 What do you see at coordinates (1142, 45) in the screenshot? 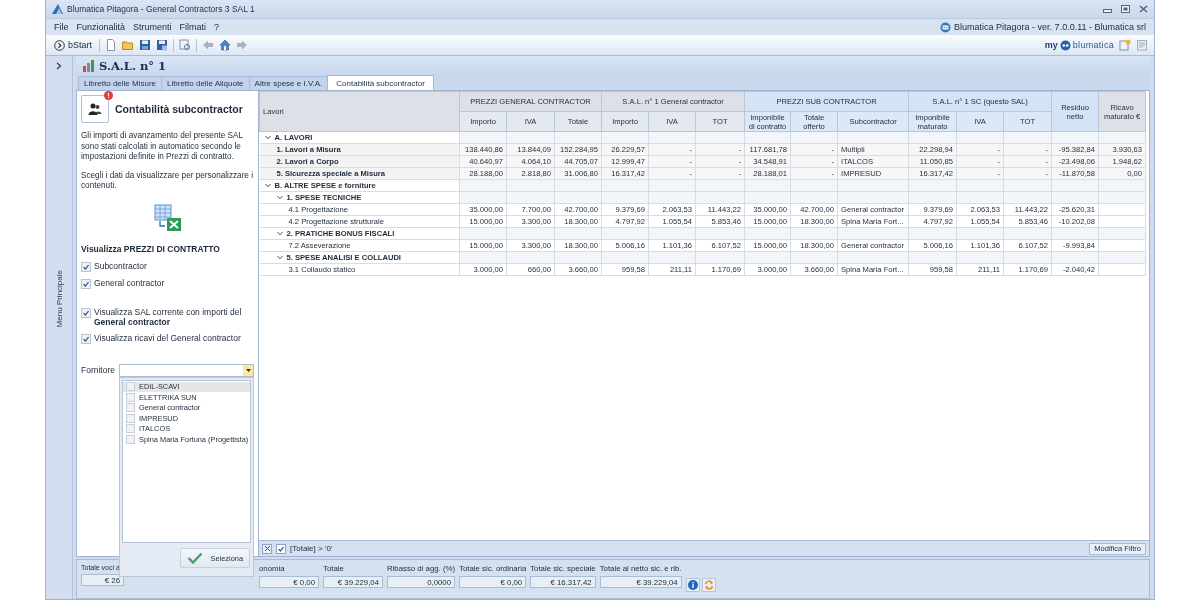
I see `notes-icon` at bounding box center [1142, 45].